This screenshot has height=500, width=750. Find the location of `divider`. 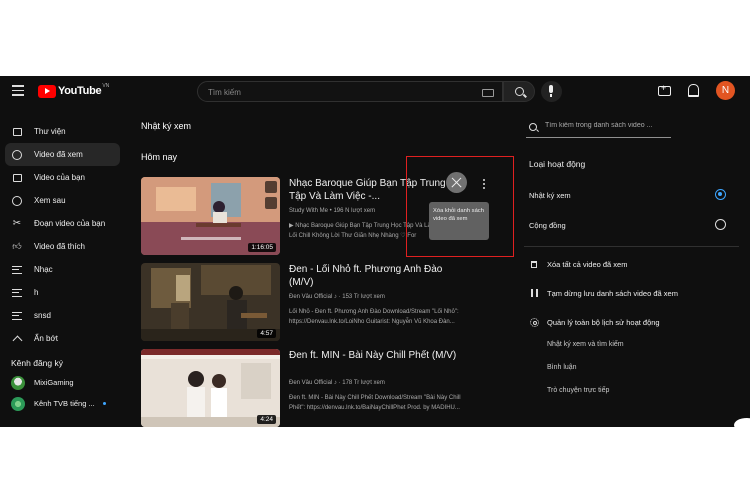

divider is located at coordinates (631, 246).